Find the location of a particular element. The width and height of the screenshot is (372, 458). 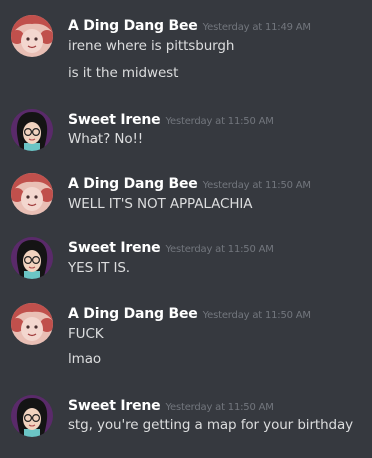

message-text: is it the midwest is located at coordinates (123, 73).